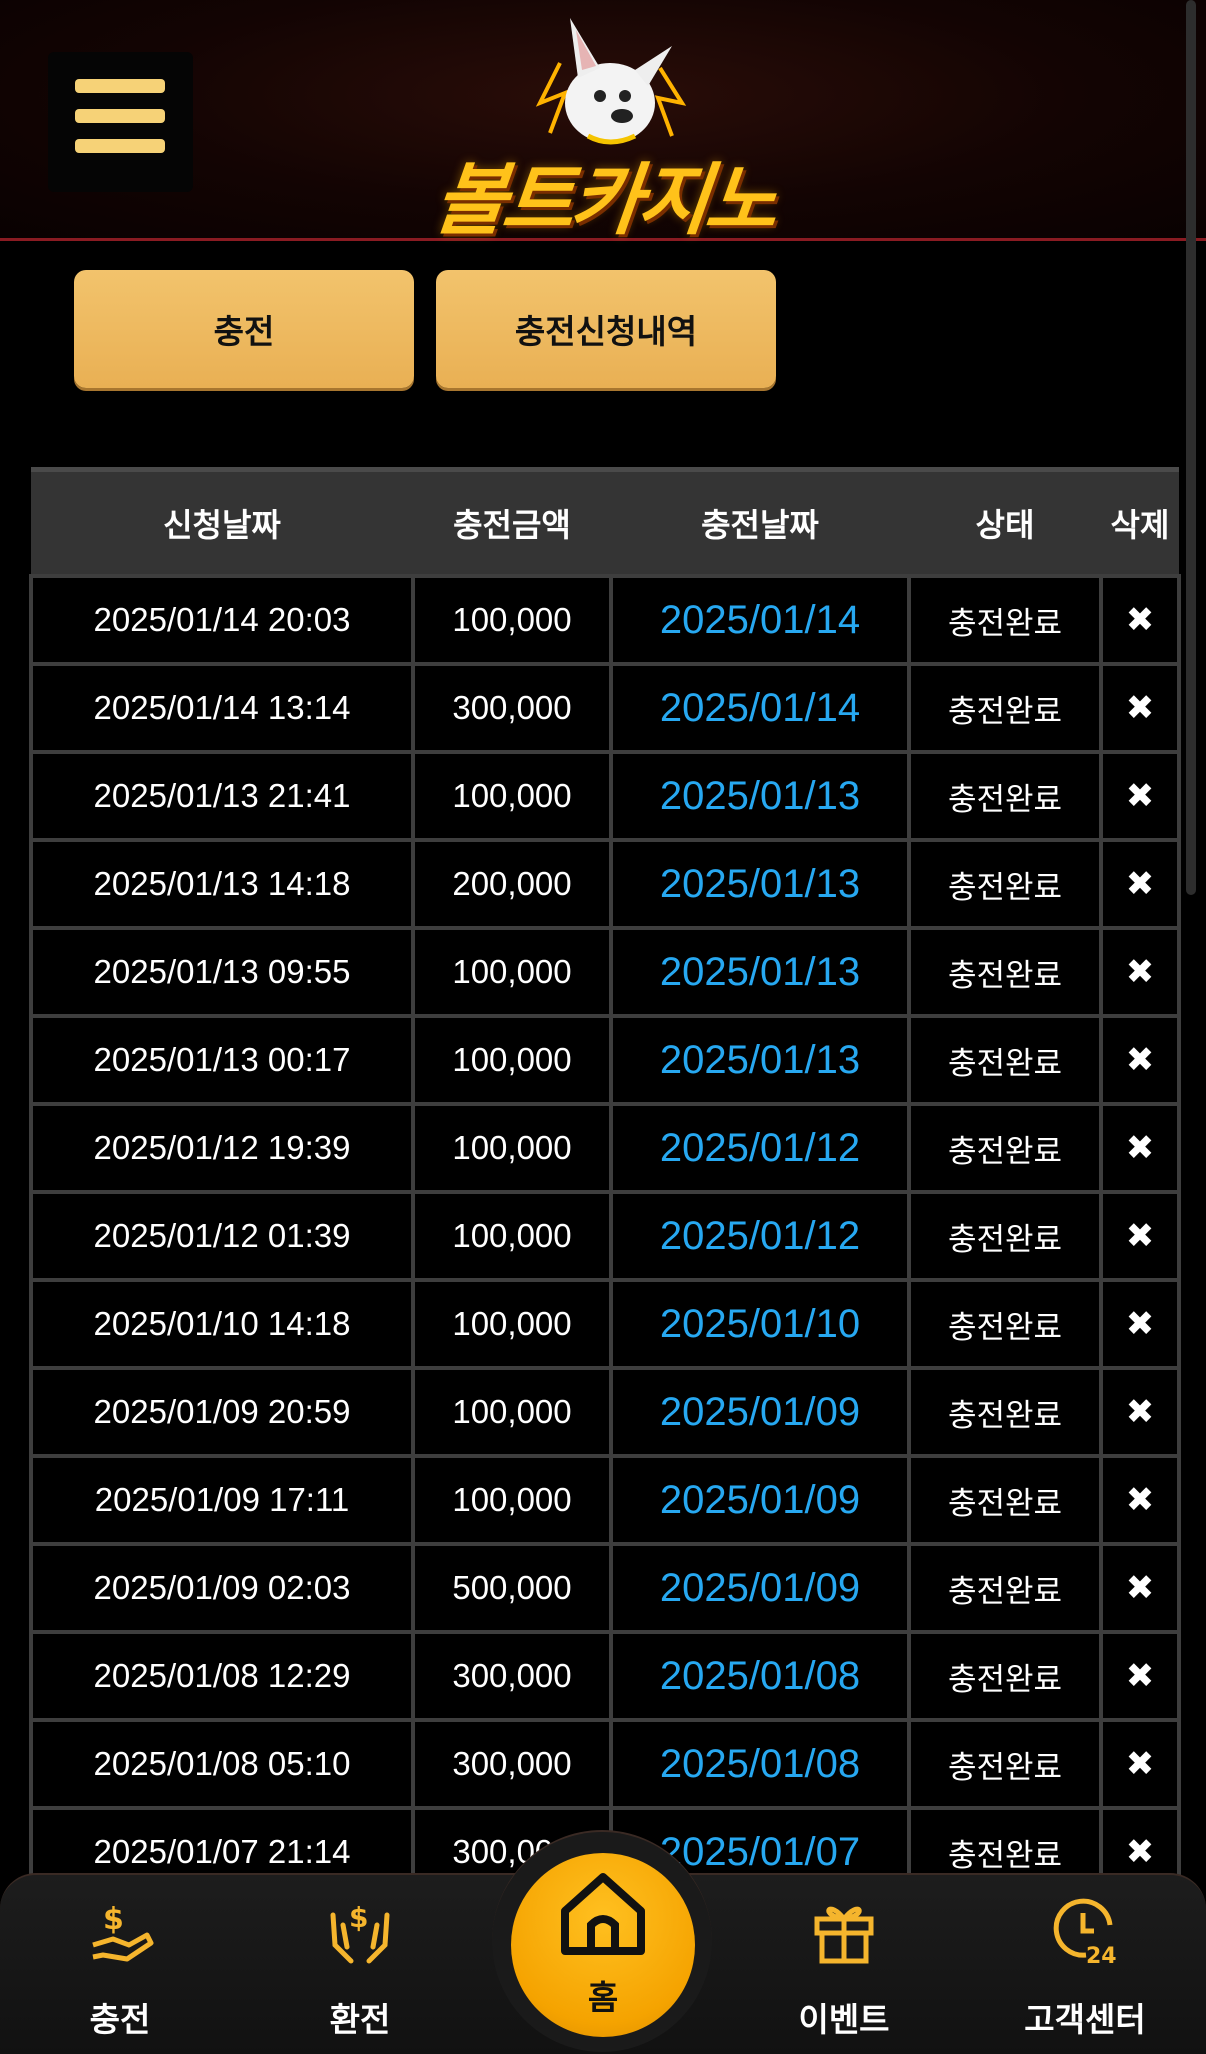  I want to click on table-row: 2025/01/09 02:03 500,000 2025/01/09 충전완료 ✖, so click(605, 1588).